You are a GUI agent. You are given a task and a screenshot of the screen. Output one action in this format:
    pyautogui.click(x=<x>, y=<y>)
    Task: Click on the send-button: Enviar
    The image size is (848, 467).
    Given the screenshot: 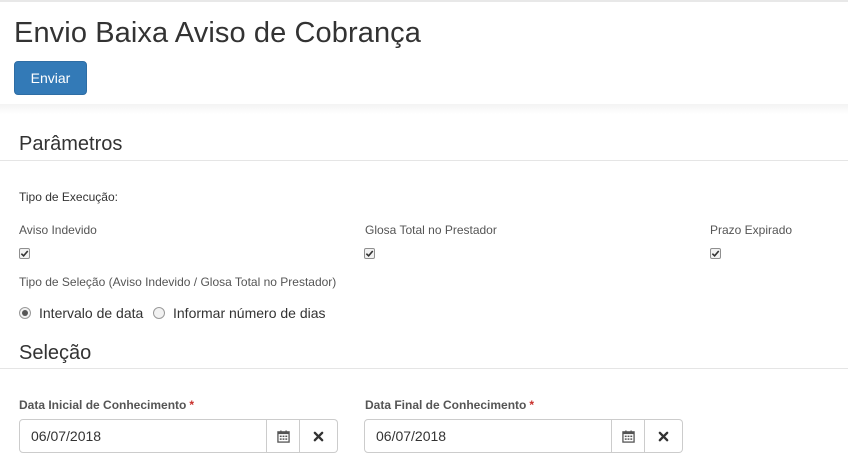 What is the action you would take?
    pyautogui.click(x=50, y=78)
    